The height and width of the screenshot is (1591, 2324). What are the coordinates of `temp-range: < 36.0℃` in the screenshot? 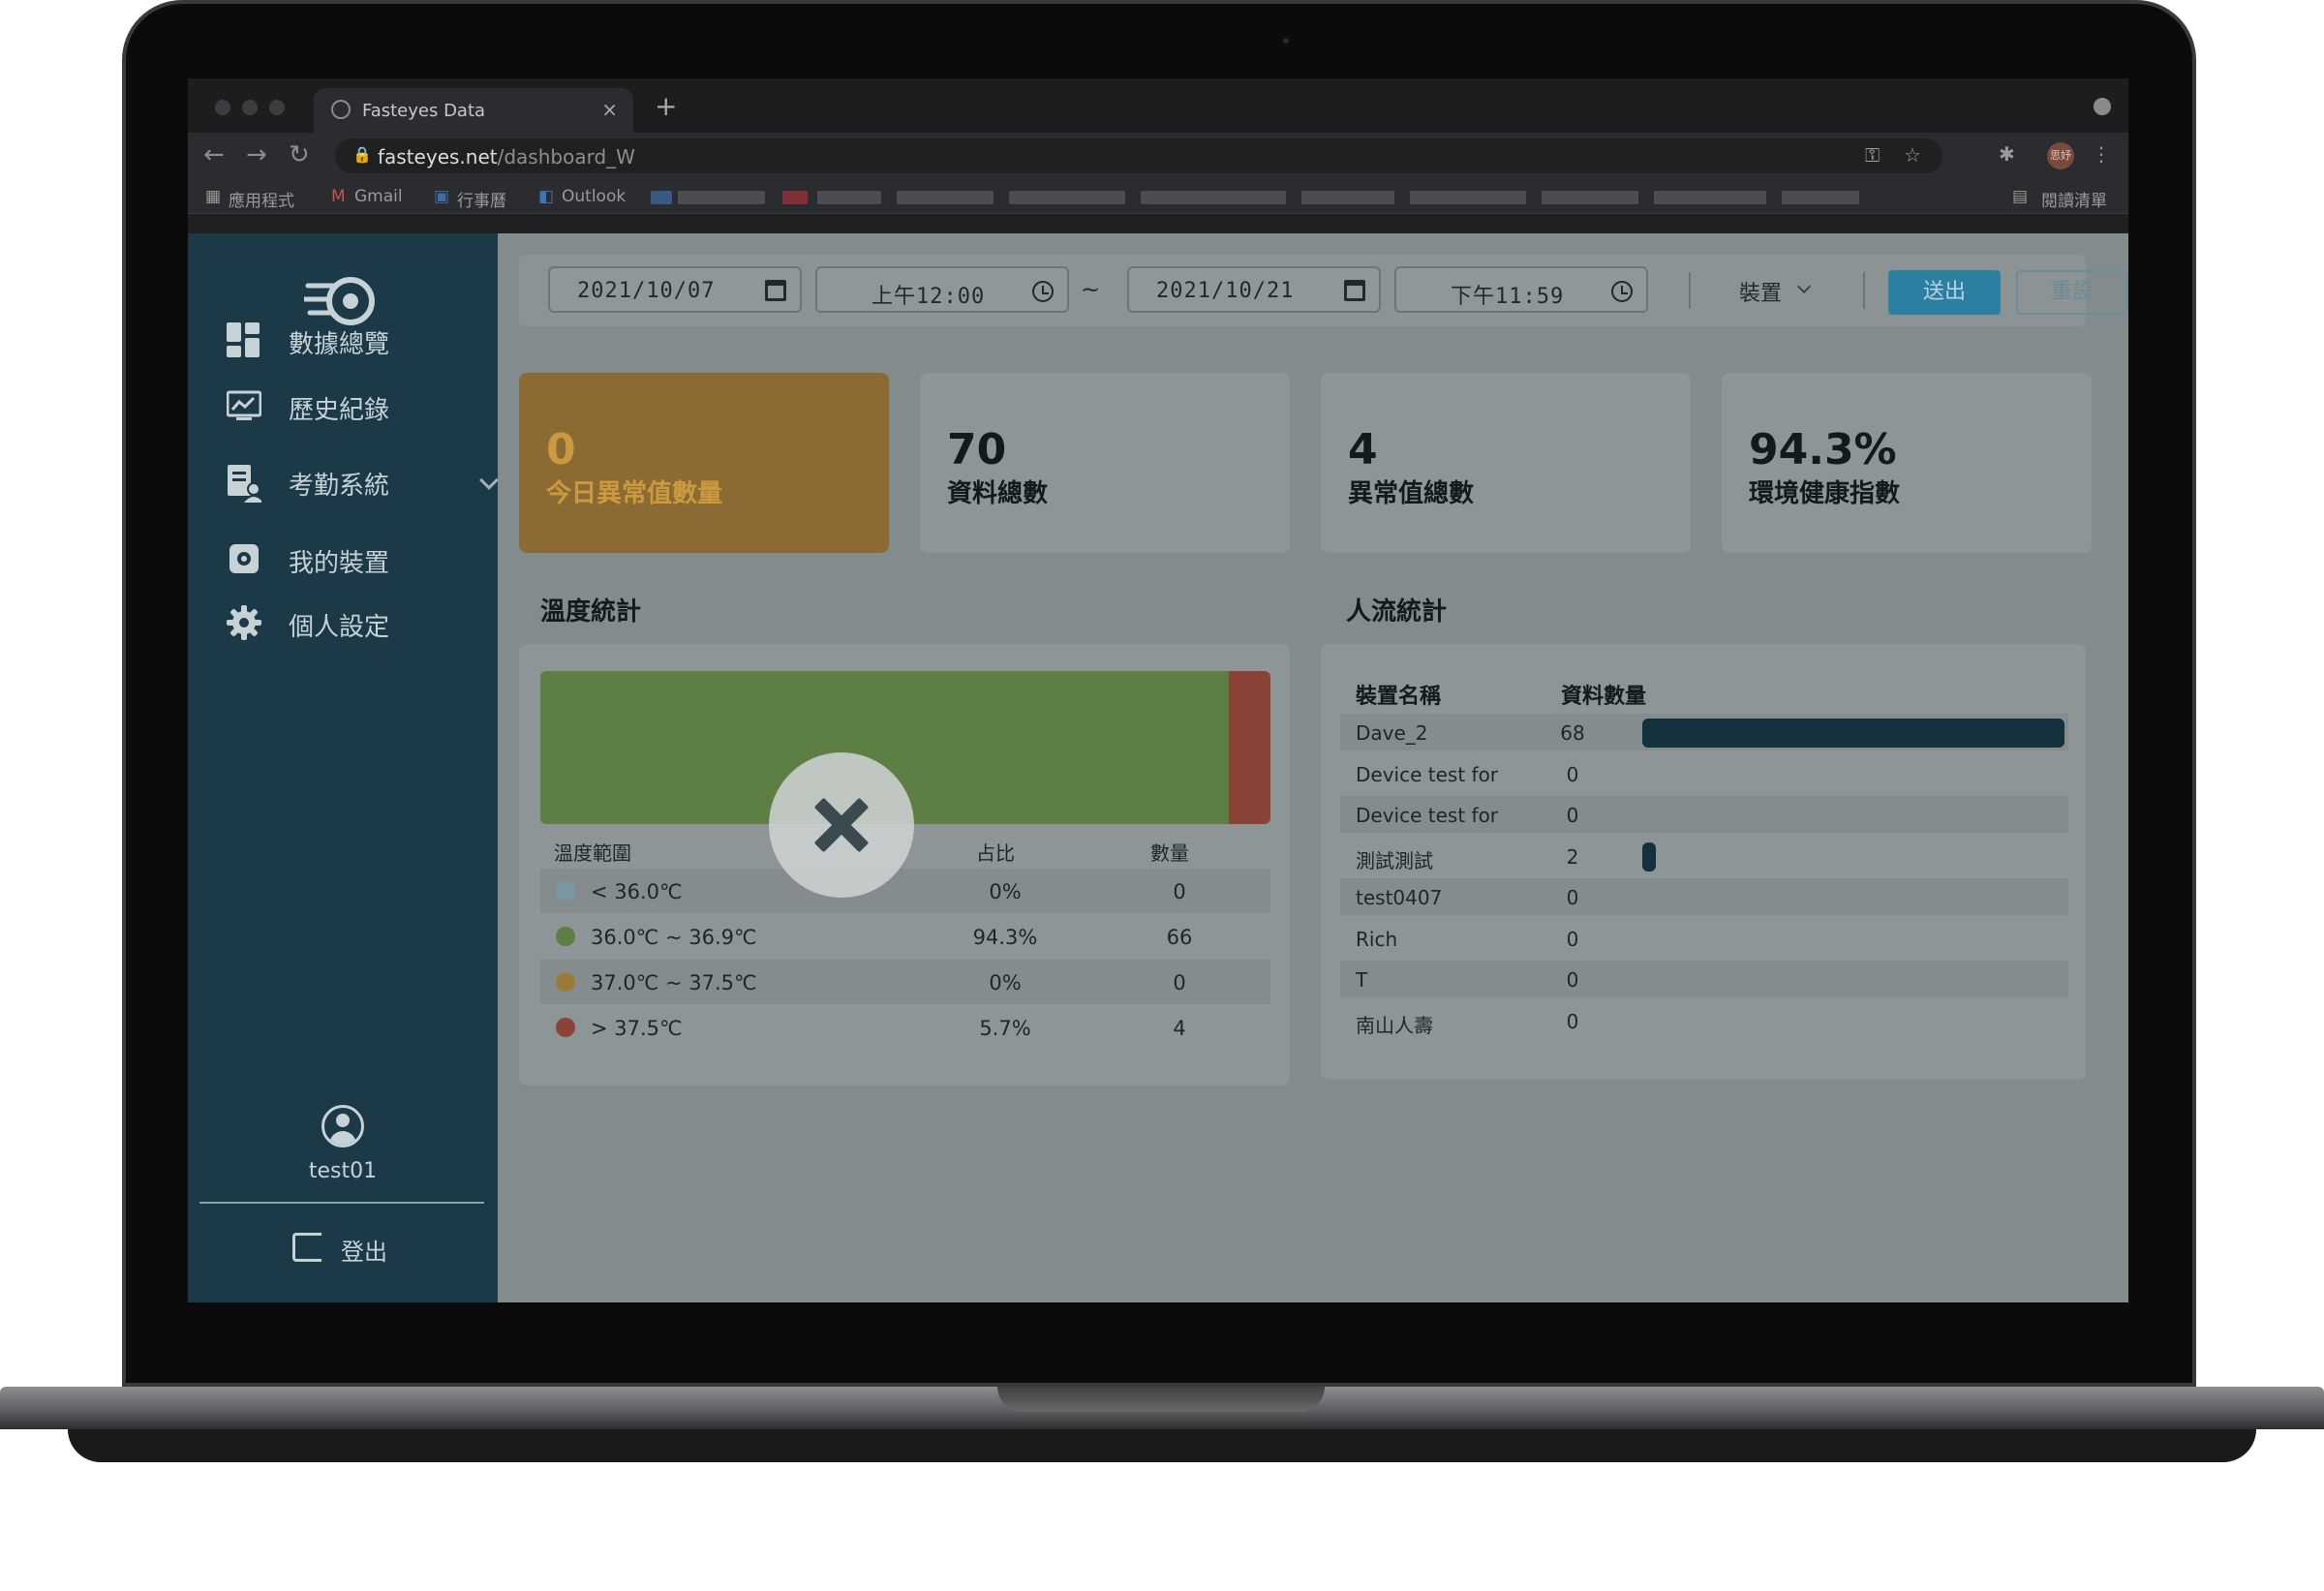 It's located at (637, 891).